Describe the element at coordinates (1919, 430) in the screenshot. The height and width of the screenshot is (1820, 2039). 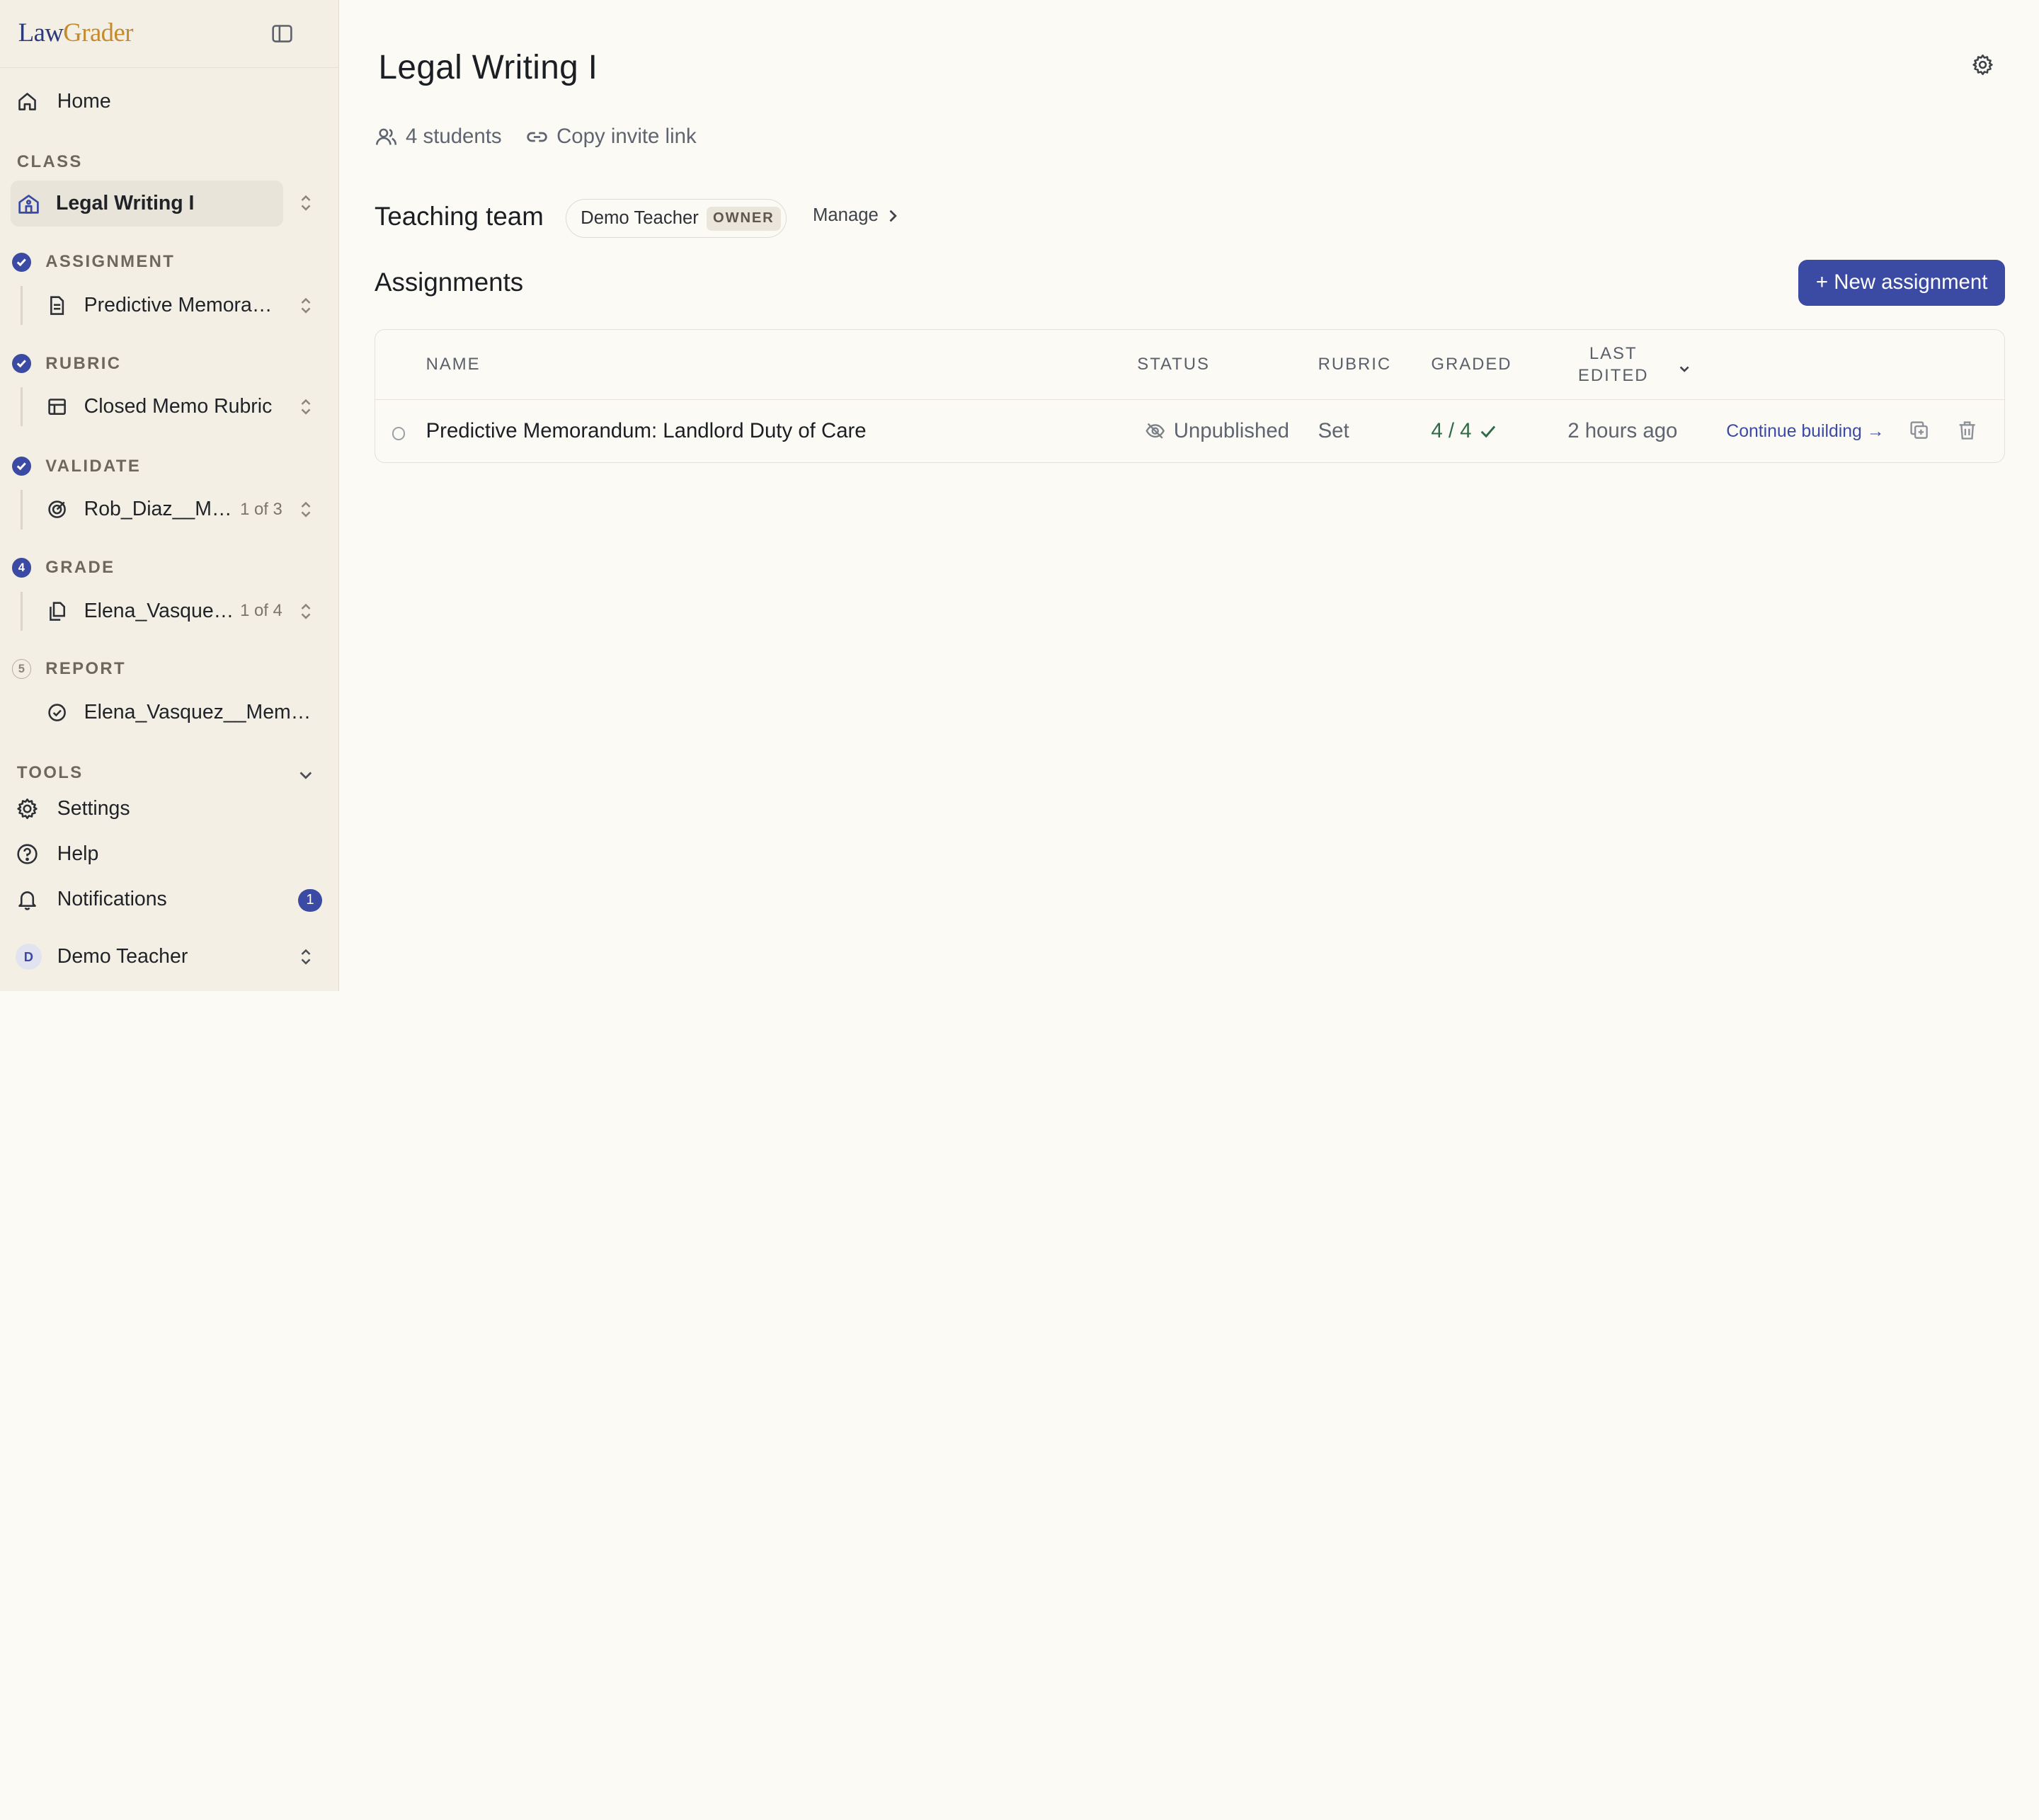
I see `duplicate-icon` at that location.